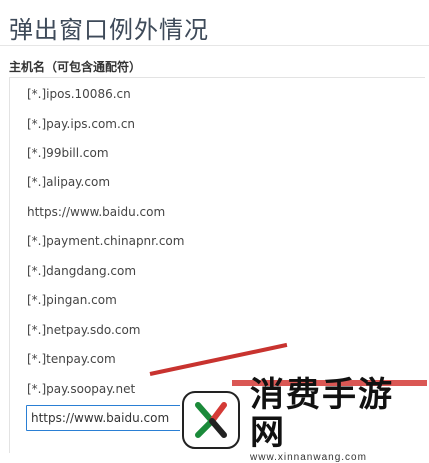 This screenshot has width=429, height=463. Describe the element at coordinates (84, 330) in the screenshot. I see `host-list-item: [*.]netpay.sdo.com` at that location.